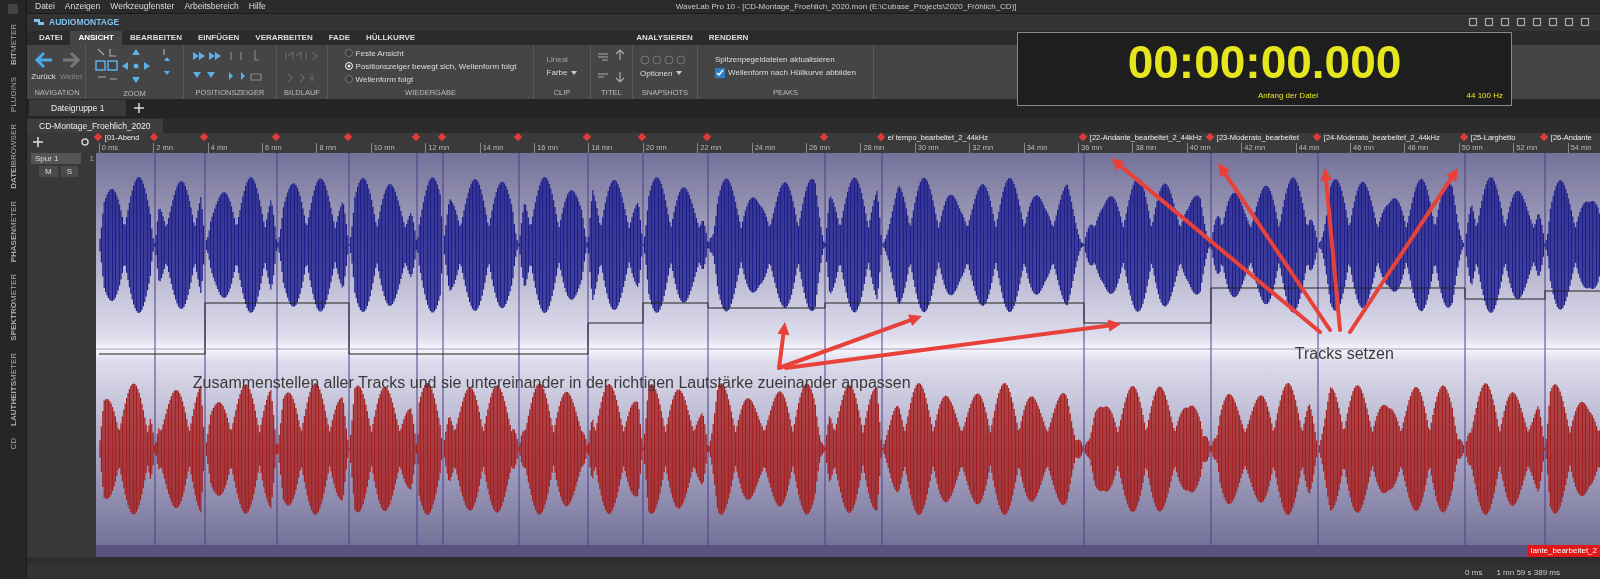 This screenshot has width=1600, height=579. I want to click on color-dropdown: Farbe, so click(562, 72).